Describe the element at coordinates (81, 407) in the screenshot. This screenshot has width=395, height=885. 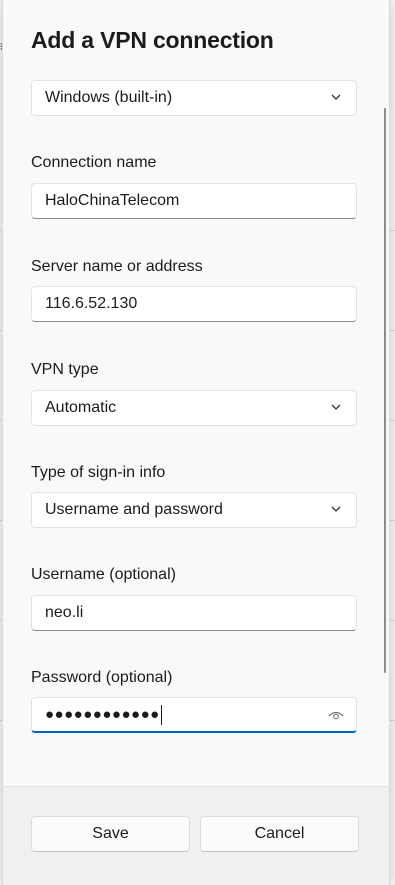
I see `vpn-type-value: Automatic` at that location.